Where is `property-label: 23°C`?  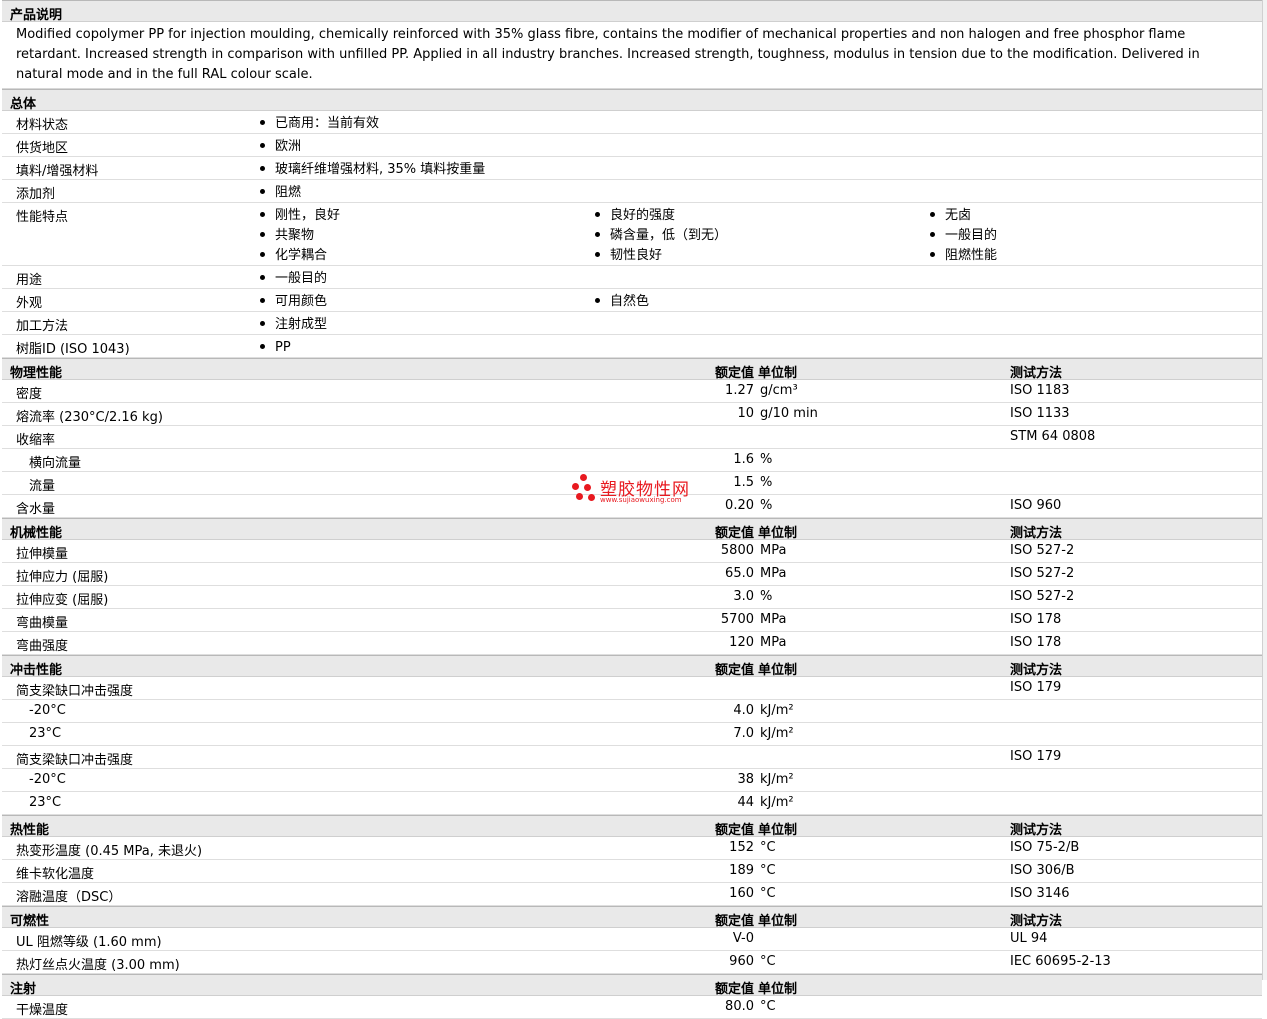 property-label: 23°C is located at coordinates (45, 802).